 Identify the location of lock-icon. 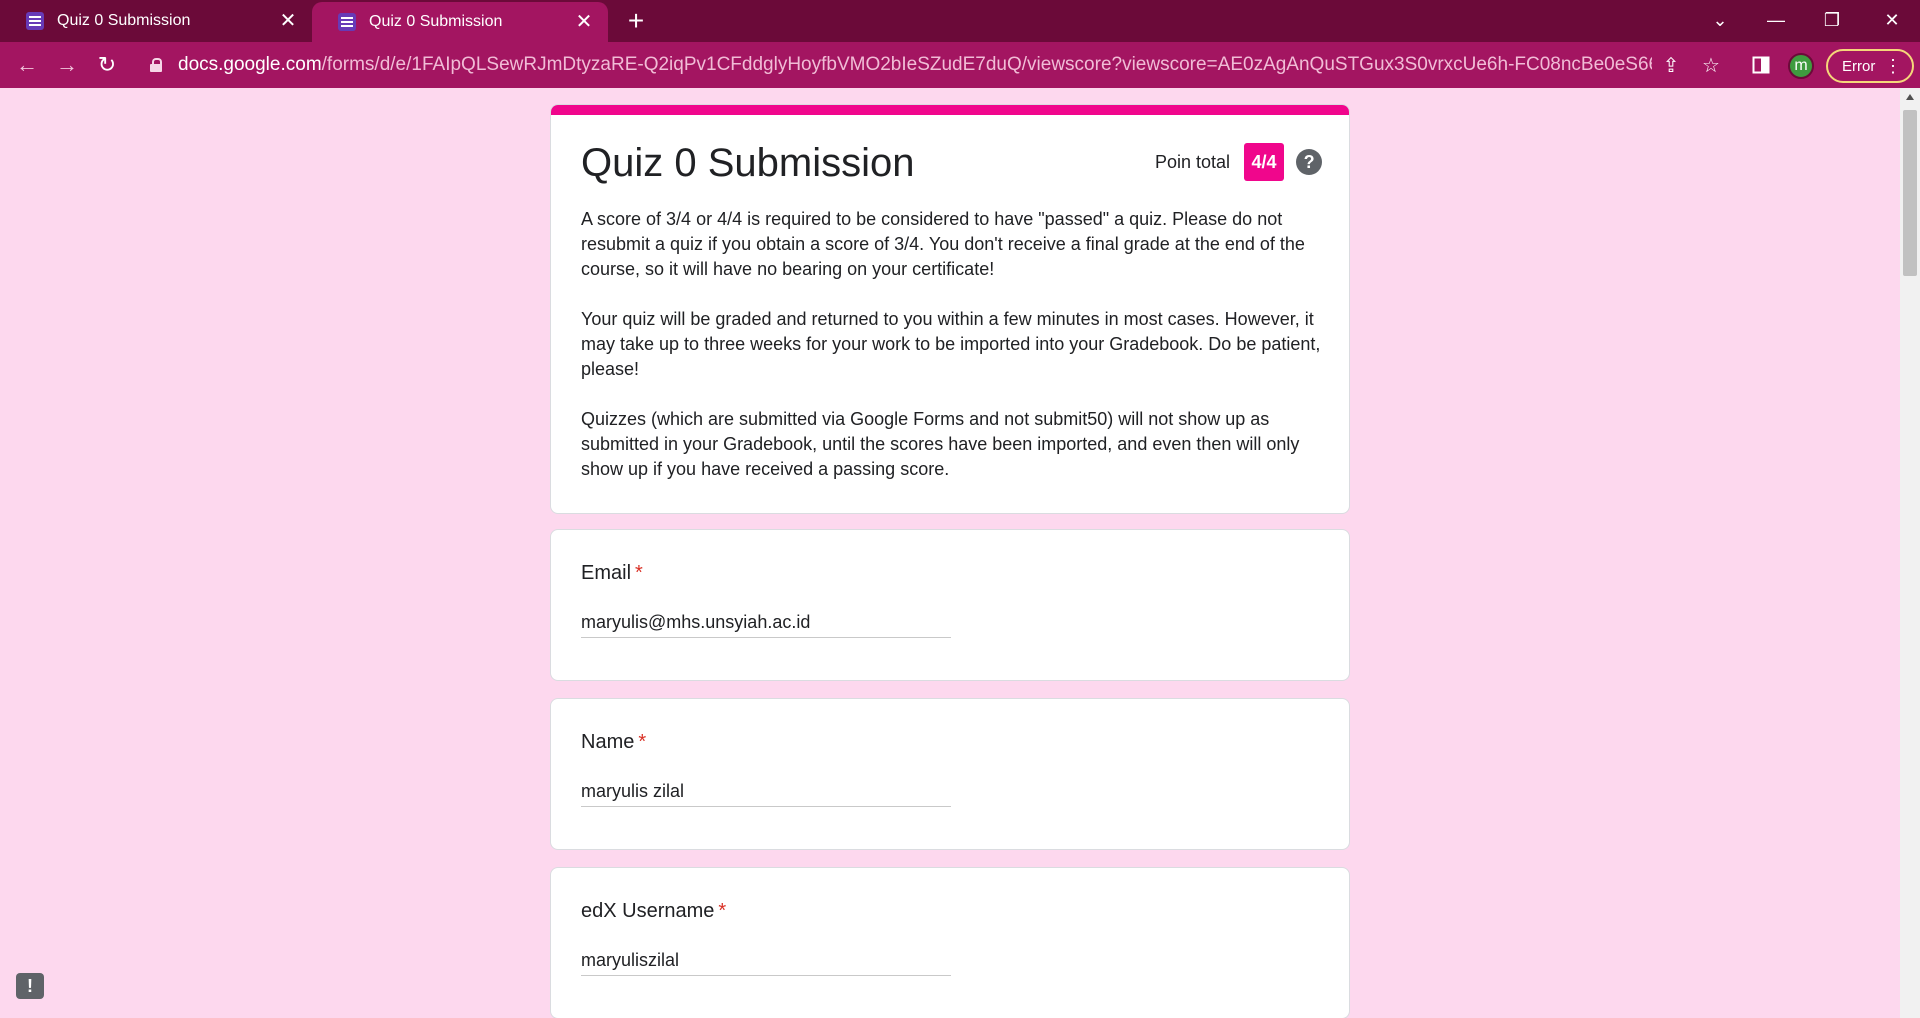
(156, 65).